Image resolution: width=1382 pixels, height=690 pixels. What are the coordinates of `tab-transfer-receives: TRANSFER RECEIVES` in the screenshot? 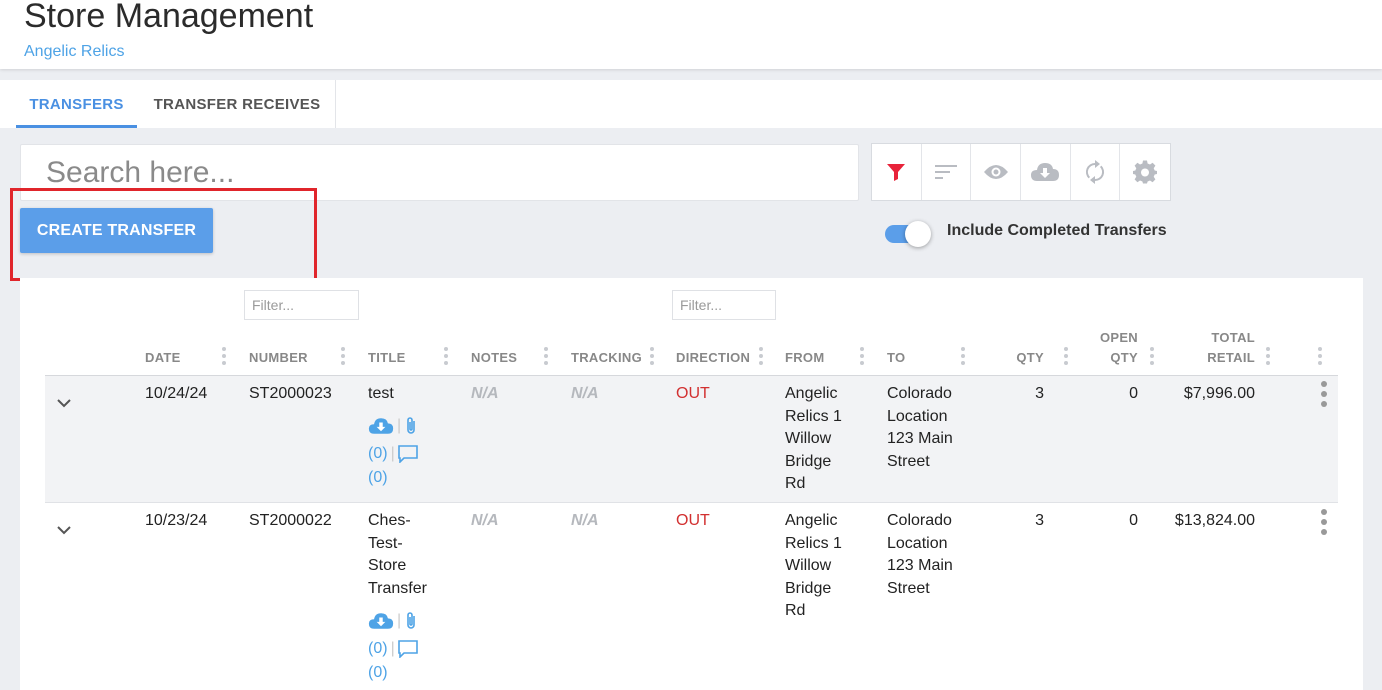 It's located at (237, 104).